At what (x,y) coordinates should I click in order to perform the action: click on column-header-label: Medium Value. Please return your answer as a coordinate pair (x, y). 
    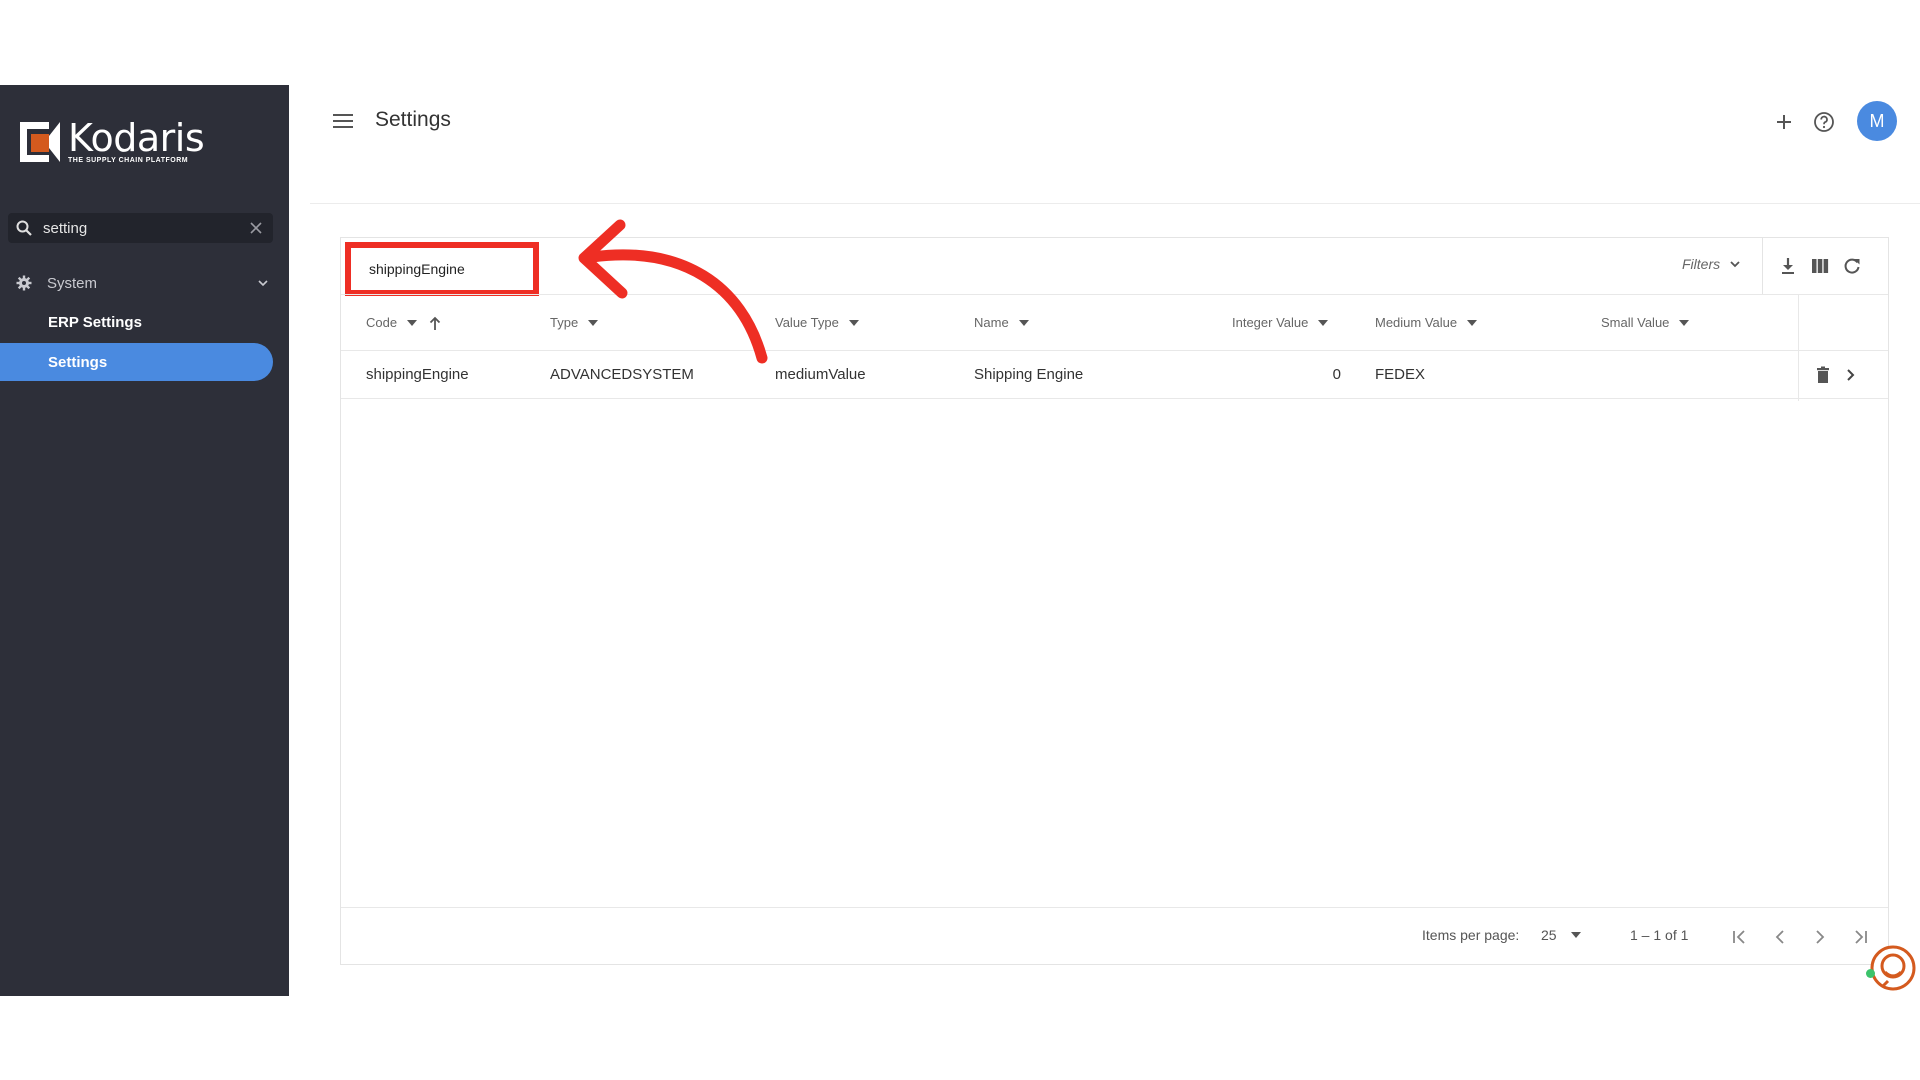
    Looking at the image, I should click on (1416, 322).